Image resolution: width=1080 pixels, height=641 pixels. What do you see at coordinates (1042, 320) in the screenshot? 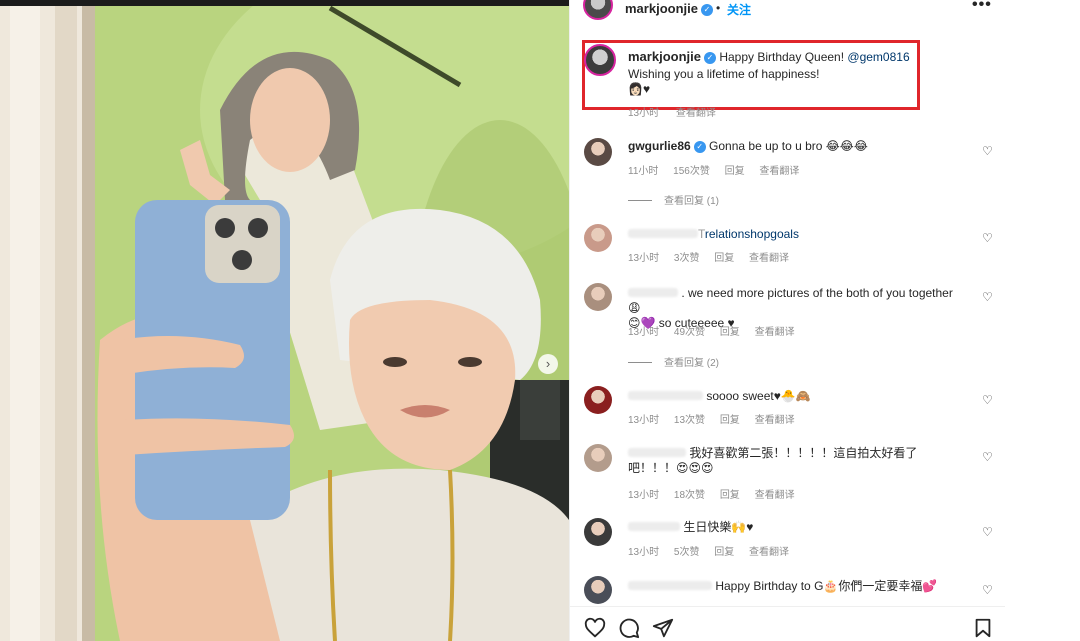
I see `page-right-margin` at bounding box center [1042, 320].